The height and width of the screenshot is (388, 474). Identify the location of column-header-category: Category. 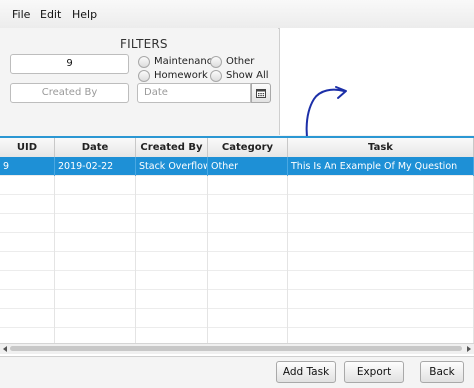
(248, 147).